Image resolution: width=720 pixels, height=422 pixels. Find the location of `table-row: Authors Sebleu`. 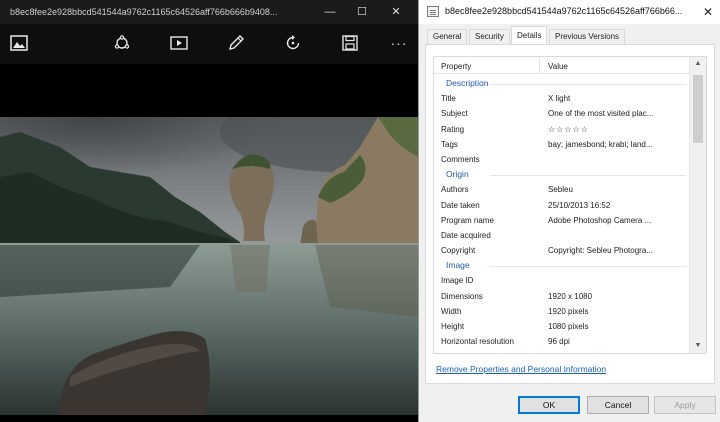

table-row: Authors Sebleu is located at coordinates (562, 189).